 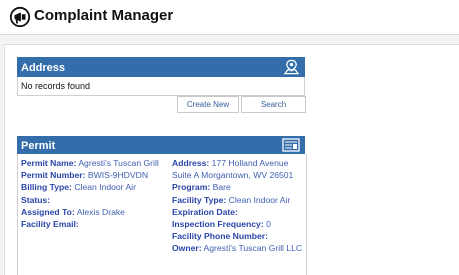 I want to click on inspection-frequency-value: 0, so click(x=268, y=224).